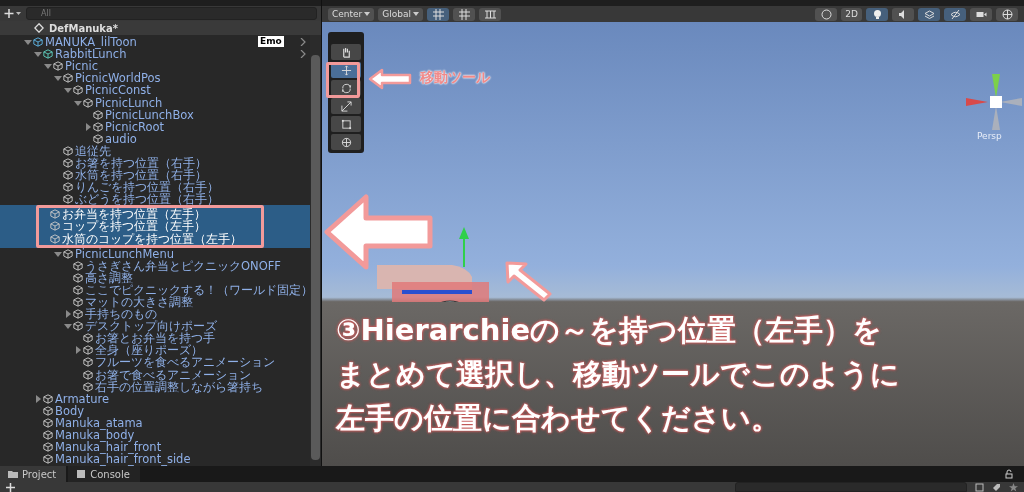 The image size is (1024, 492). I want to click on hierarchy-item: フルーツを食べるアニメーション, so click(155, 362).